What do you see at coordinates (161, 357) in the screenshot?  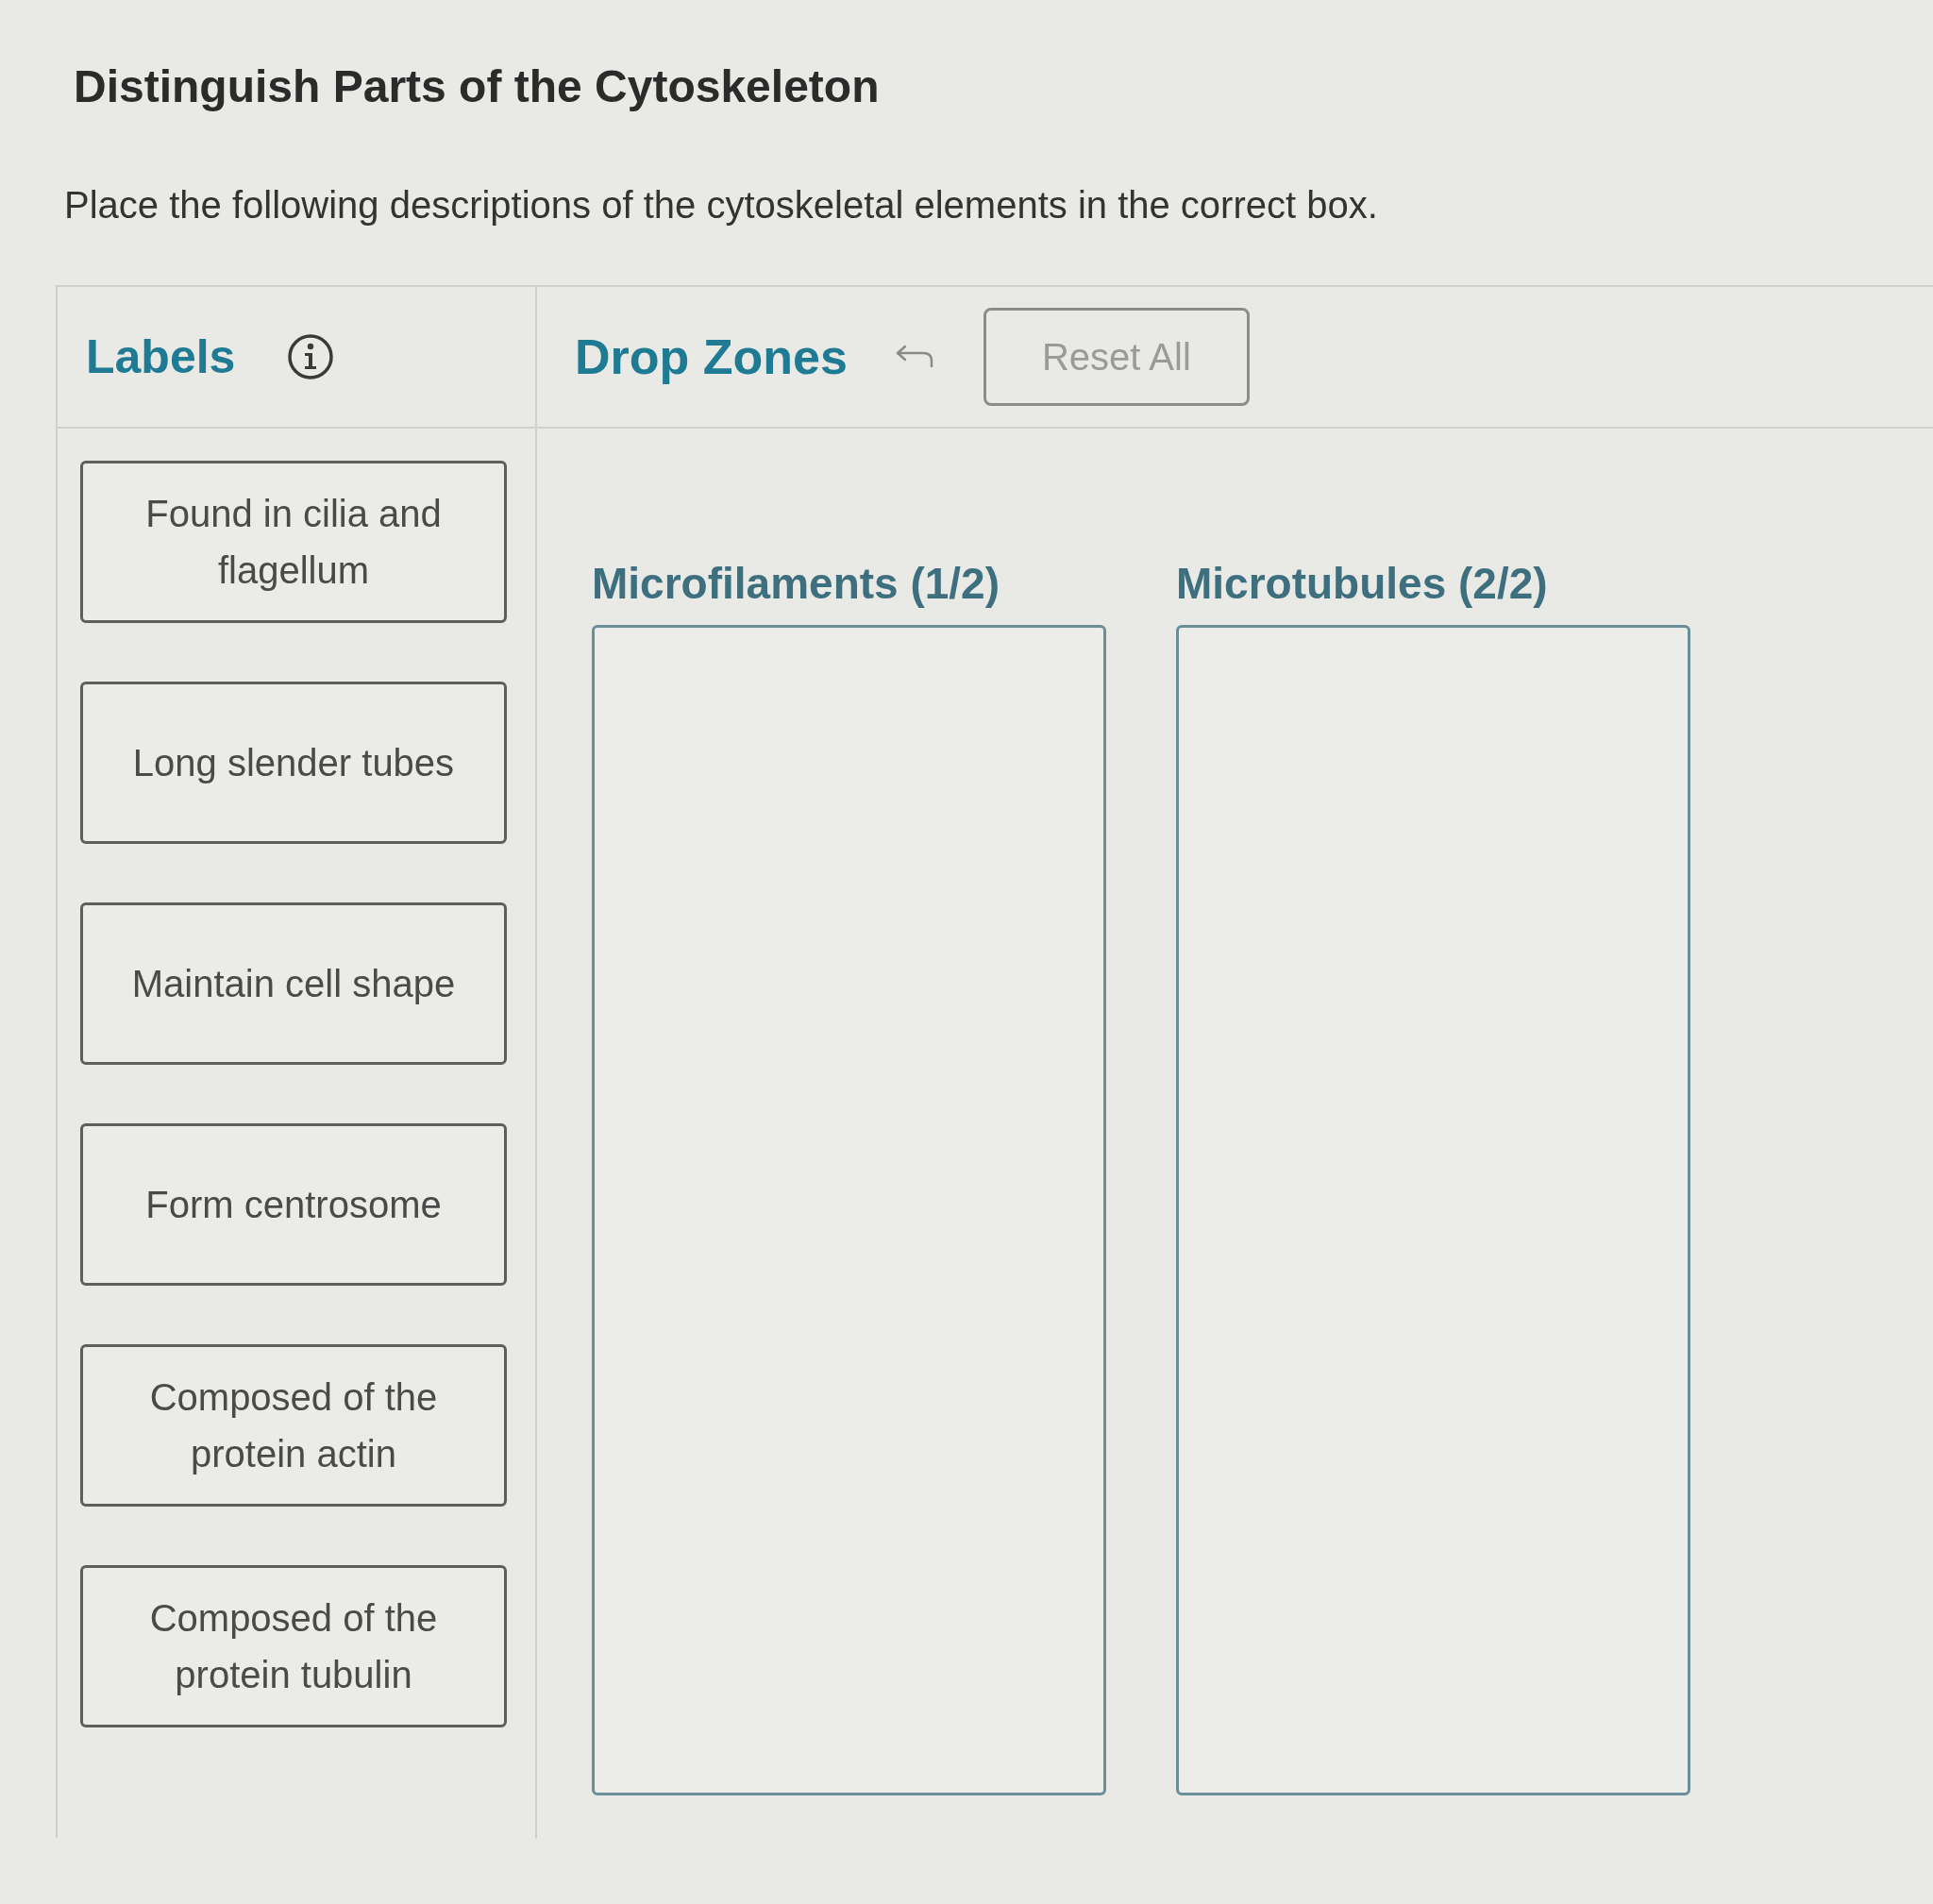 I see `labels-heading: Labels` at bounding box center [161, 357].